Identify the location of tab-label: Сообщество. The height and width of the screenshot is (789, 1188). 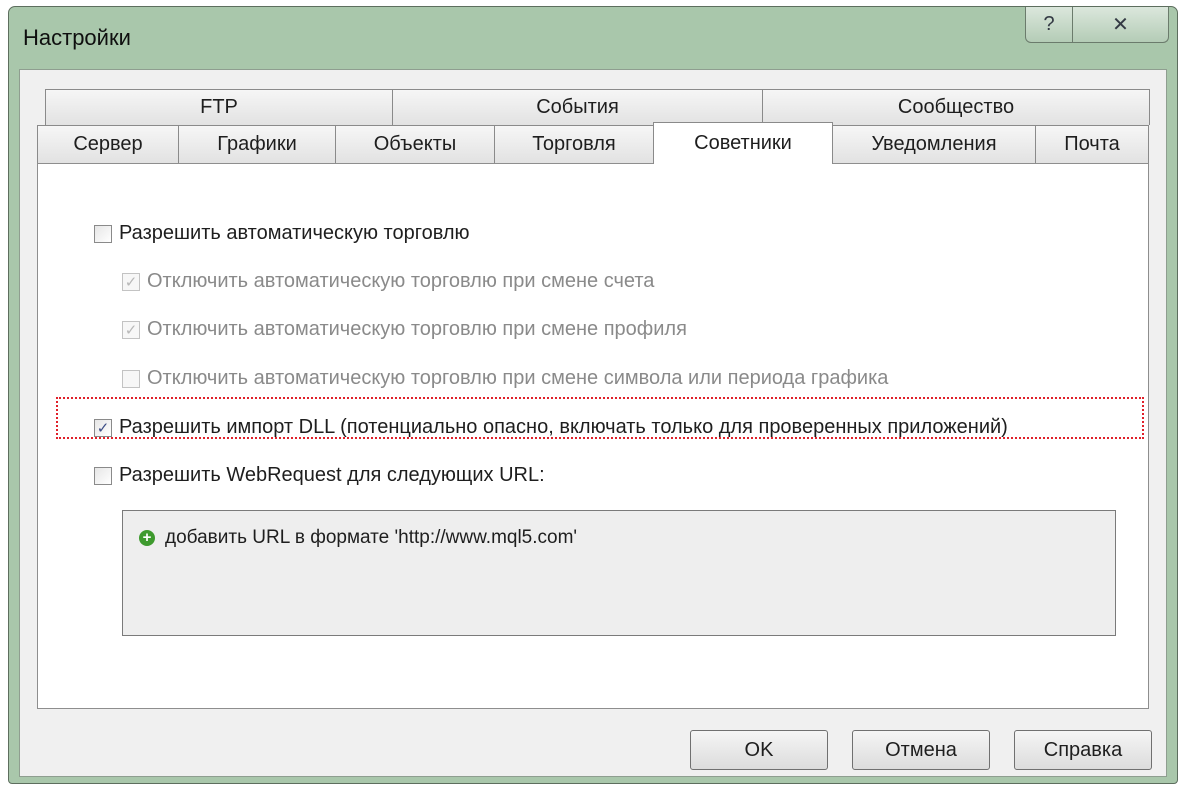
(956, 107).